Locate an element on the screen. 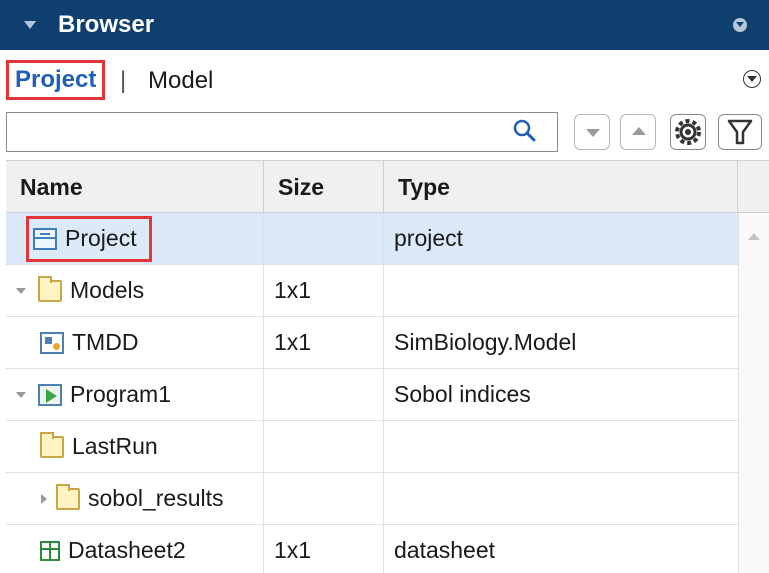 This screenshot has width=769, height=573. table-row: sobol_results is located at coordinates (372, 499).